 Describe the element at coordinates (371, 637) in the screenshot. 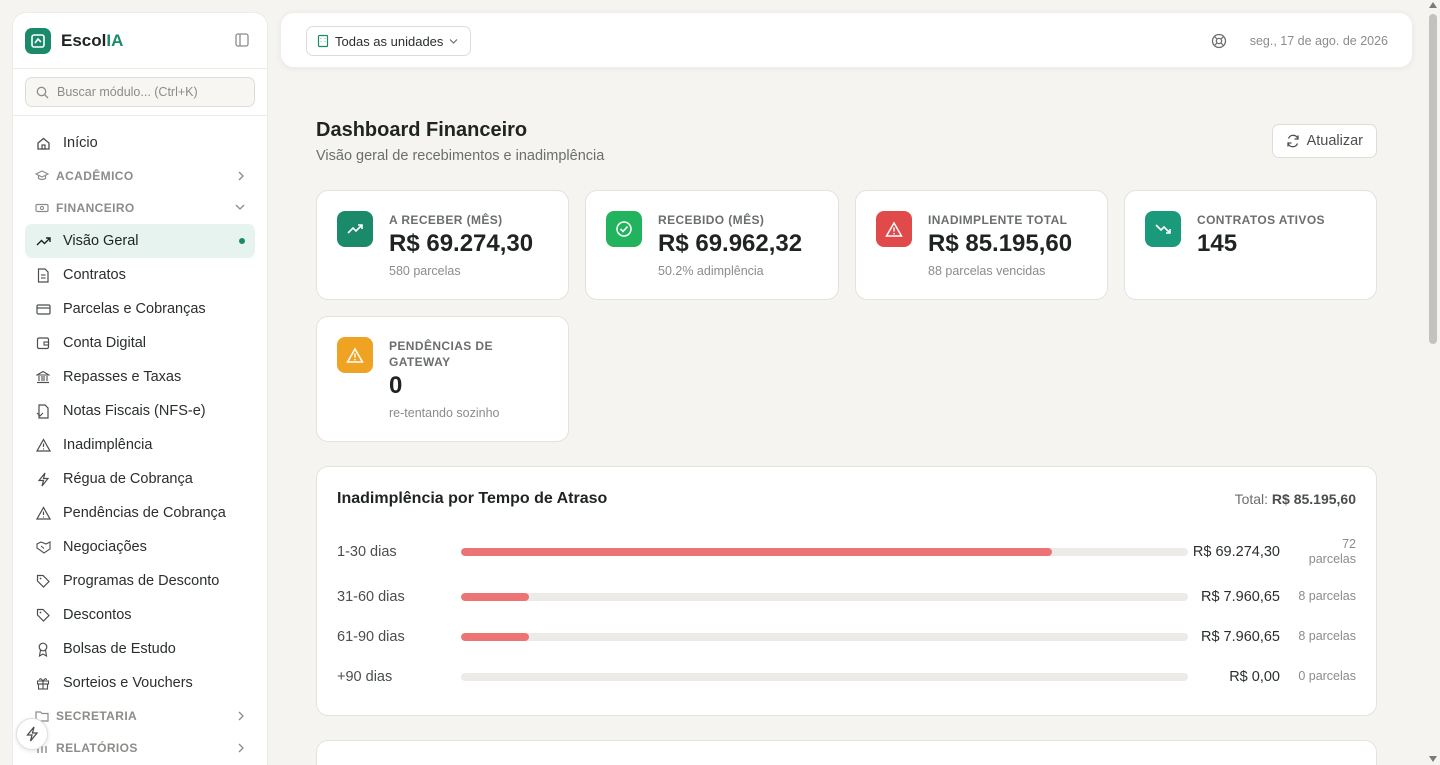

I see `aging-row-label: 61-90 dias` at that location.